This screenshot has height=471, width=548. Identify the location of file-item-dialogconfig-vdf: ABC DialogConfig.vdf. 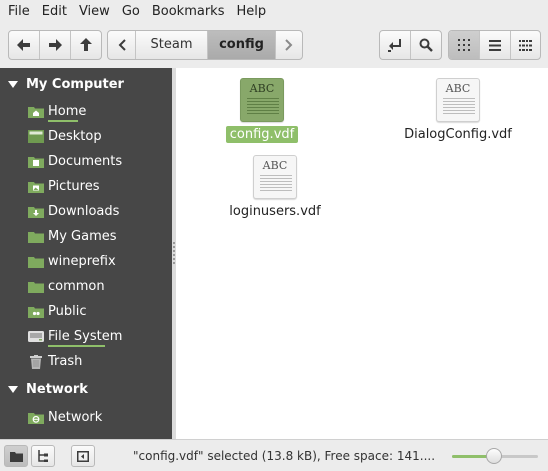
(458, 110).